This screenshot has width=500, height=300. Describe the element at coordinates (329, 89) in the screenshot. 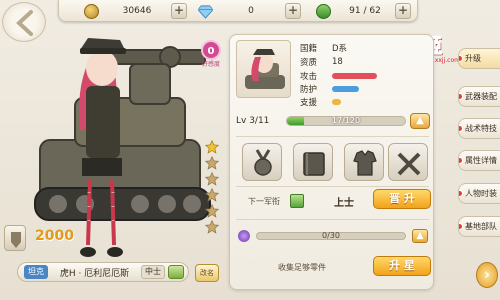

I see `defense-row: 防护` at that location.